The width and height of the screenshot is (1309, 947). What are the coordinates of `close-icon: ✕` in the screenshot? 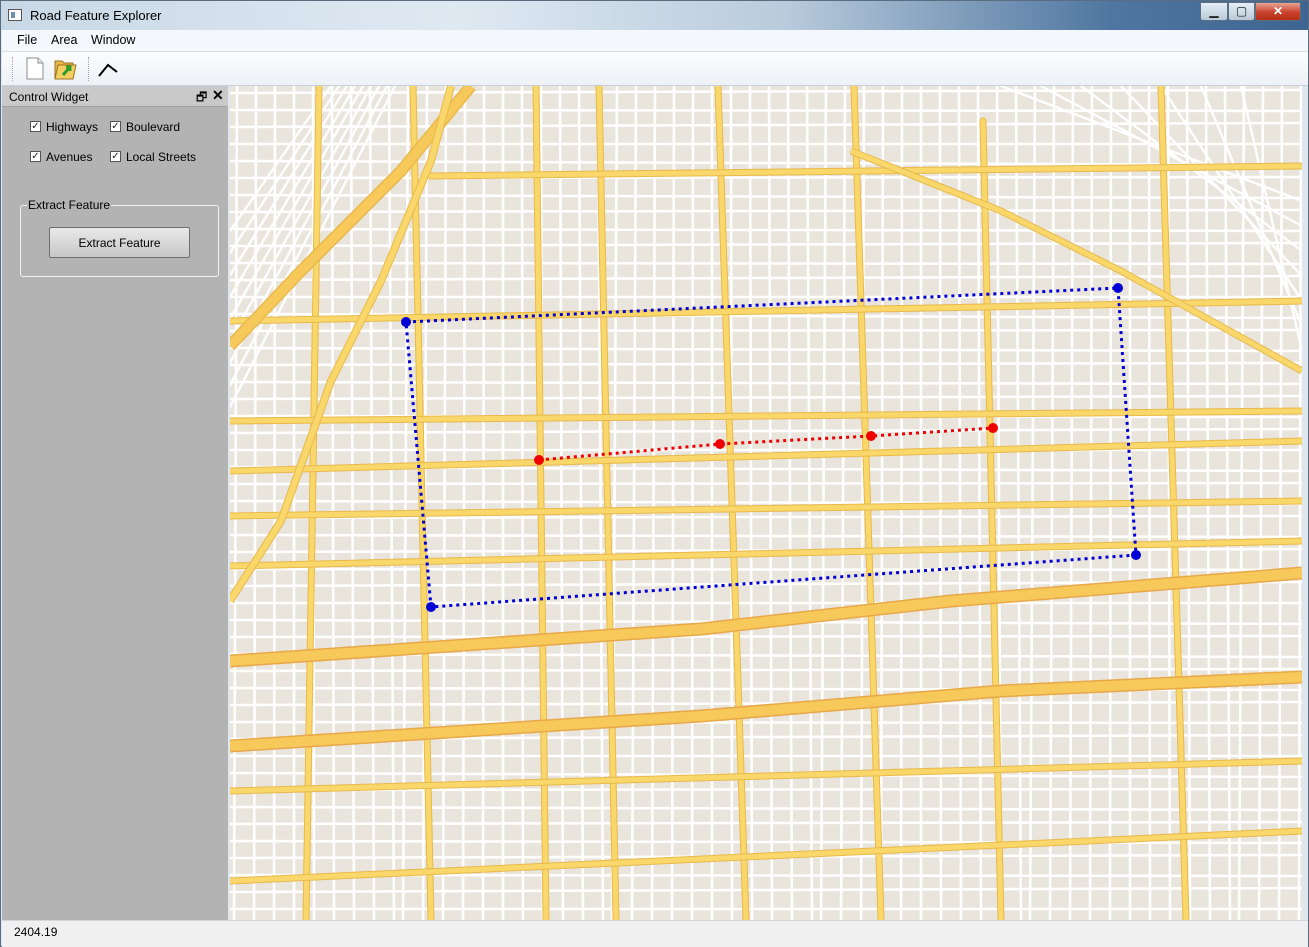 It's located at (218, 95).